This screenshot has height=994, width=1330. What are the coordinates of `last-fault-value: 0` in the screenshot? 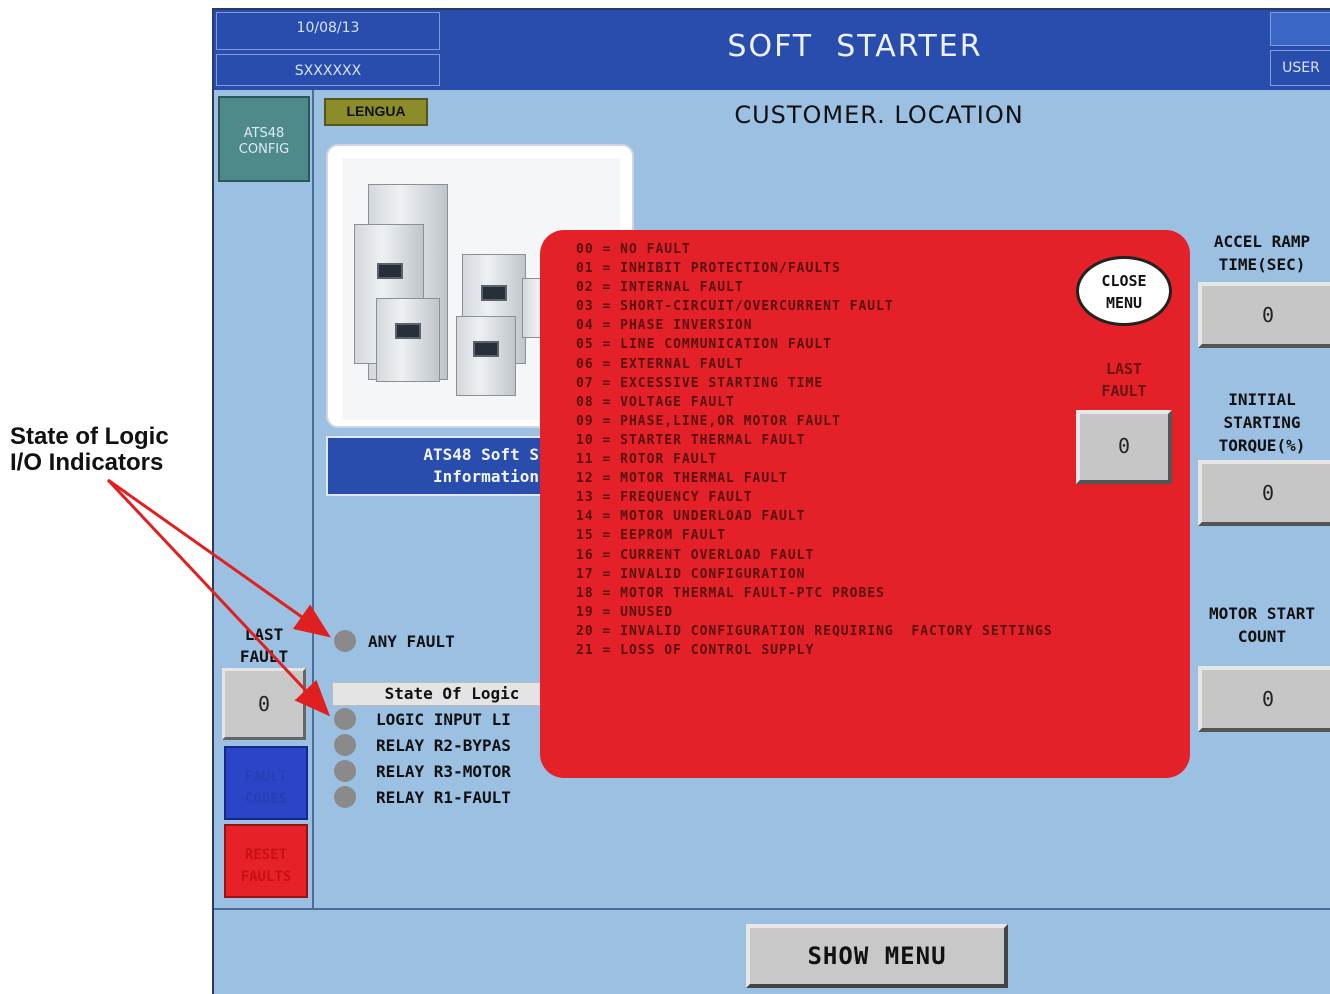 It's located at (264, 704).